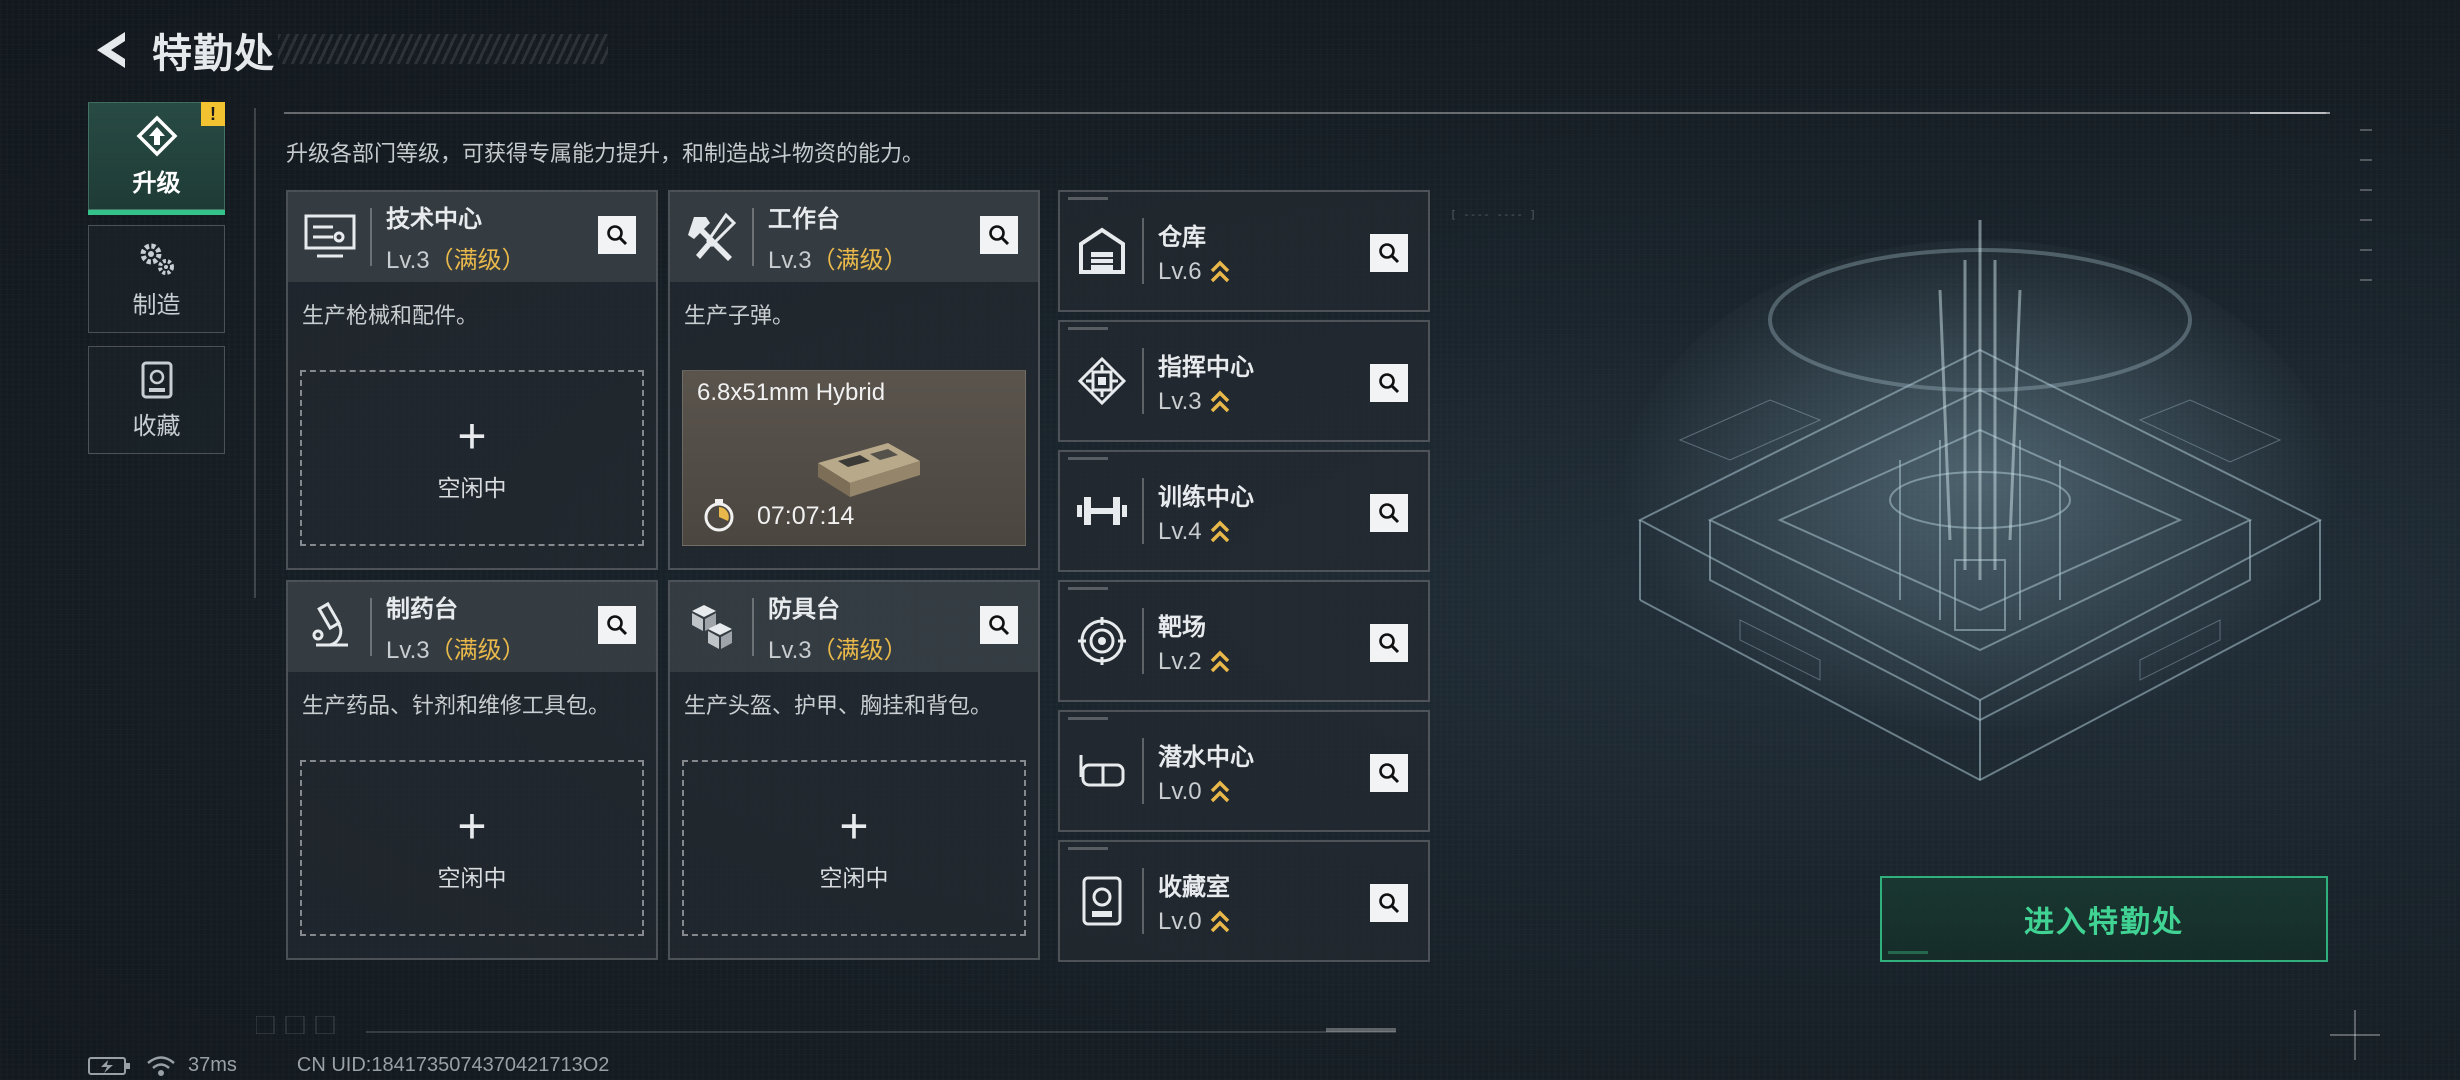 Image resolution: width=2460 pixels, height=1080 pixels. I want to click on facility-card-pharmacy: 制药台 Lv.3（满级） 生产药品、针剂和维修工具包。 + 空闲中, so click(472, 770).